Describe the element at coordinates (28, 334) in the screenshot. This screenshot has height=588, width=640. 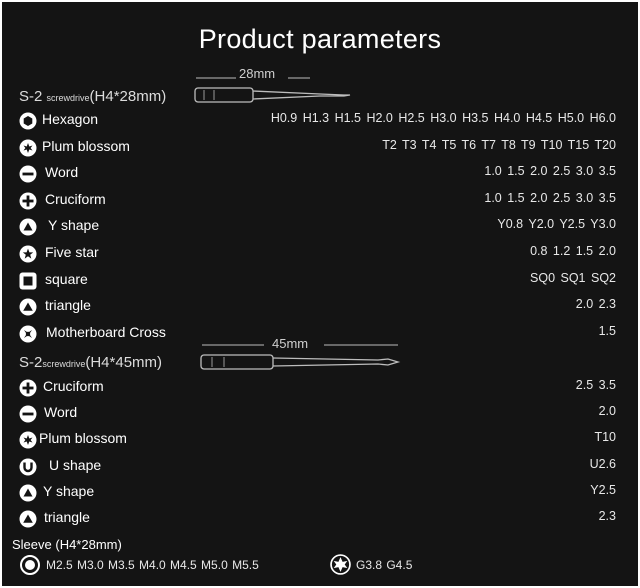
I see `motherboard-cross-icon` at that location.